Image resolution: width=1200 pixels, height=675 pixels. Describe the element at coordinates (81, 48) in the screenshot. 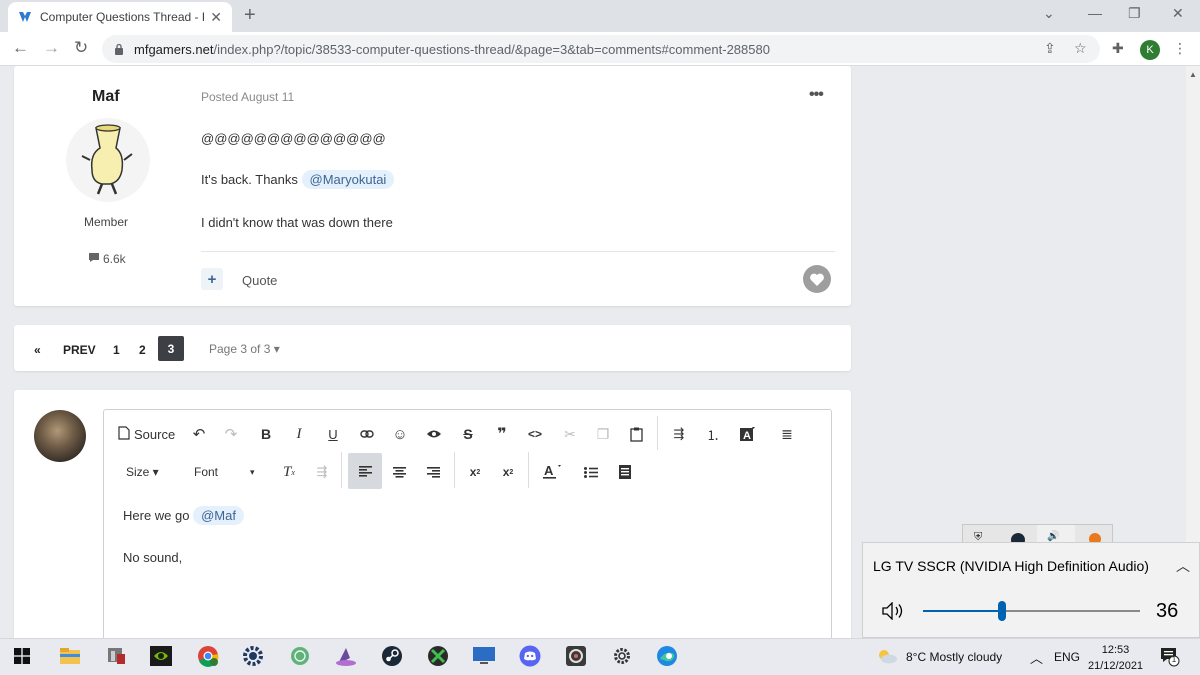

I see `reload-icon: ↻` at that location.